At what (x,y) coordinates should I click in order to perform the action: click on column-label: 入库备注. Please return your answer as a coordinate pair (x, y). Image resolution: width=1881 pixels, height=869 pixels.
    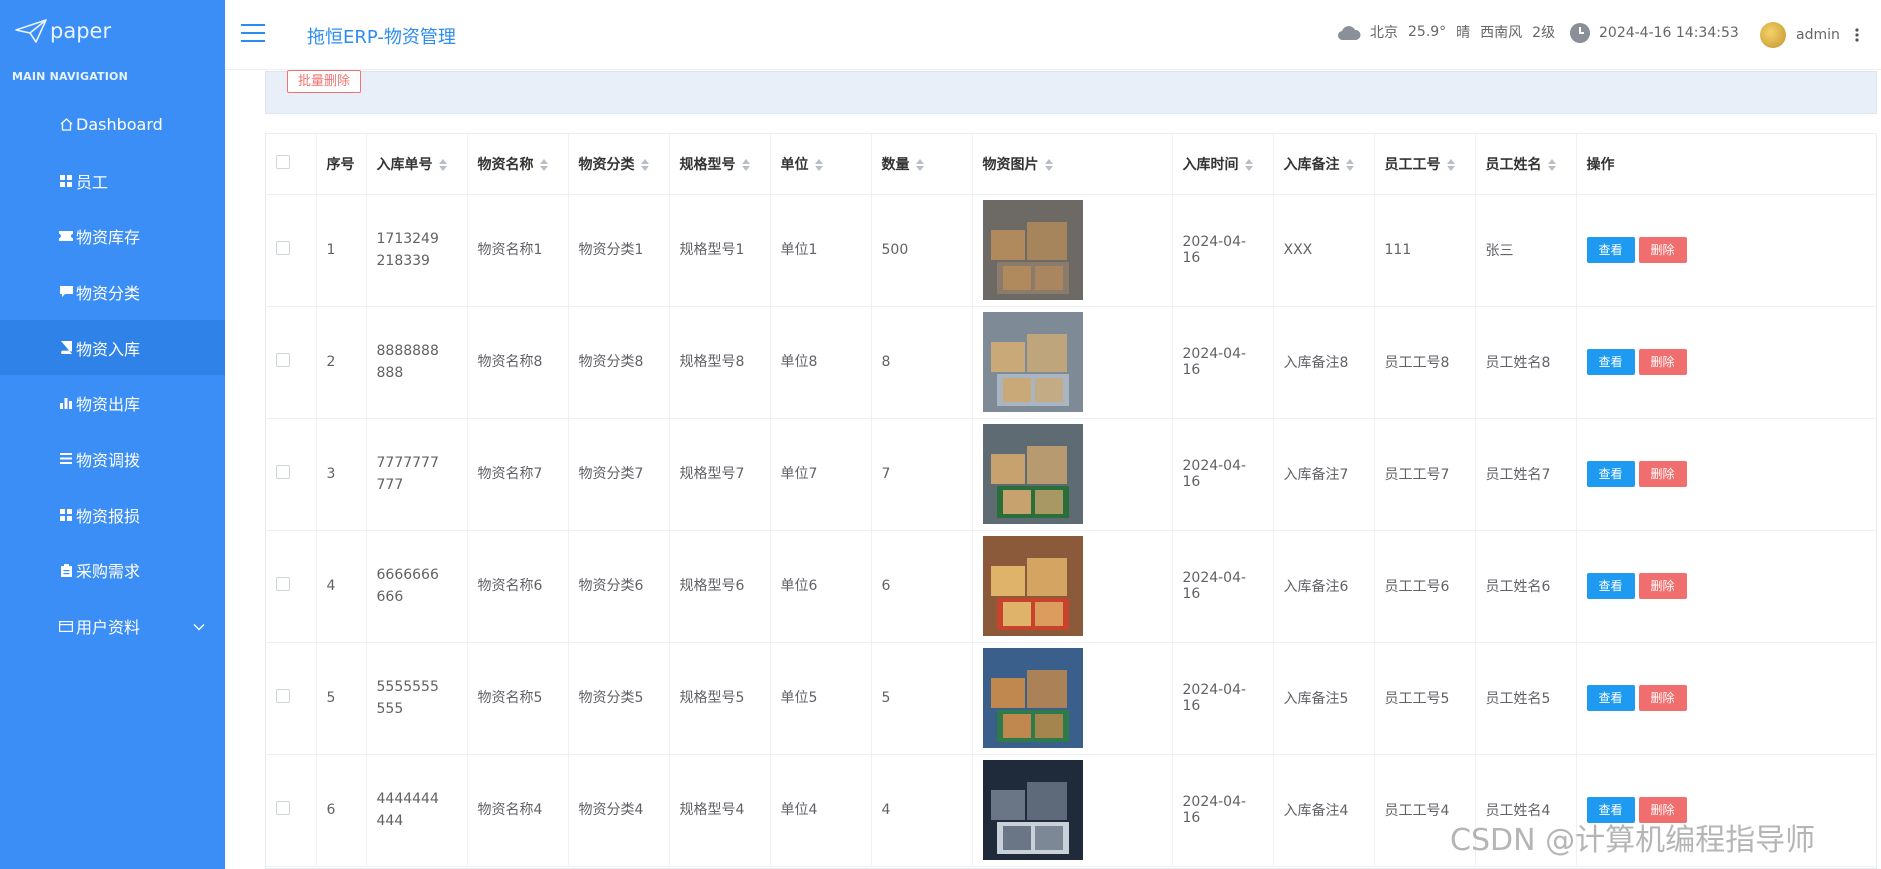
    Looking at the image, I should click on (1311, 164).